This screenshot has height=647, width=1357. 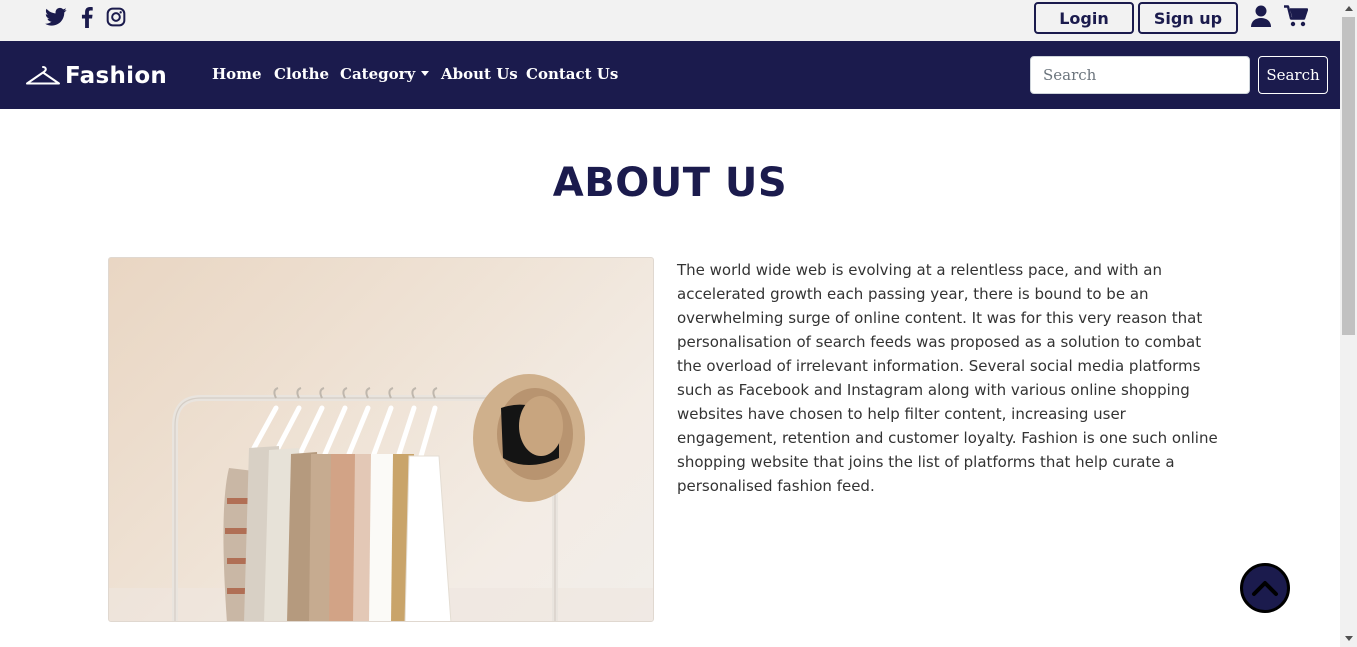 I want to click on nav-category: Category, so click(x=385, y=74).